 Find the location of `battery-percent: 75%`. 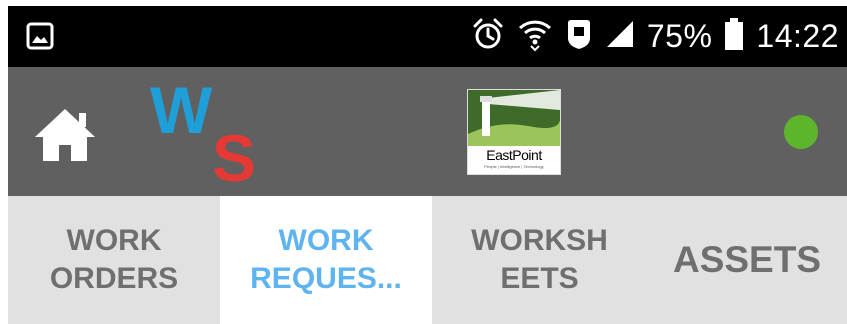

battery-percent: 75% is located at coordinates (679, 36).